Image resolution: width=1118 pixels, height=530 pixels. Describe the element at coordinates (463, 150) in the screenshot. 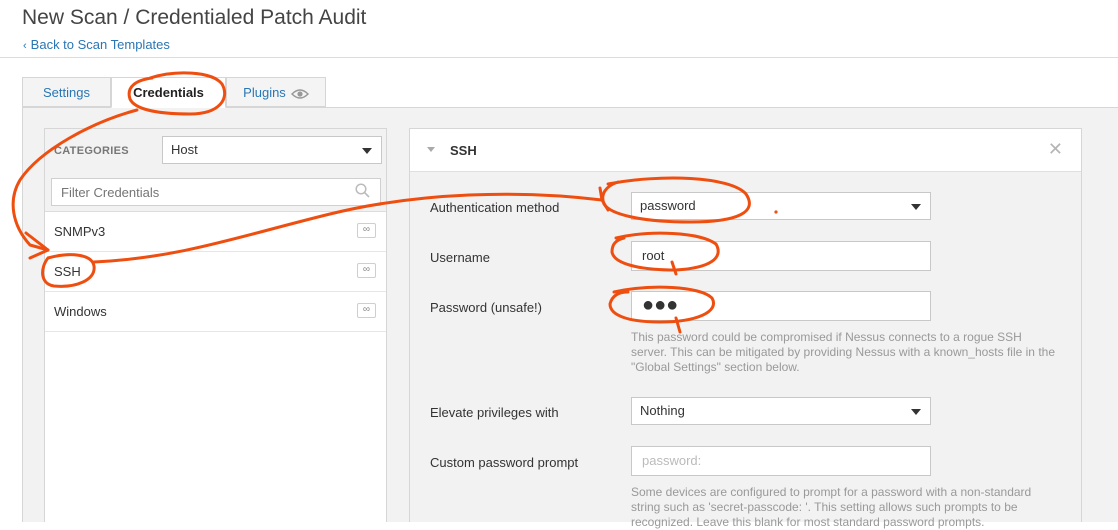

I see `ssh-section-title: SSH` at that location.